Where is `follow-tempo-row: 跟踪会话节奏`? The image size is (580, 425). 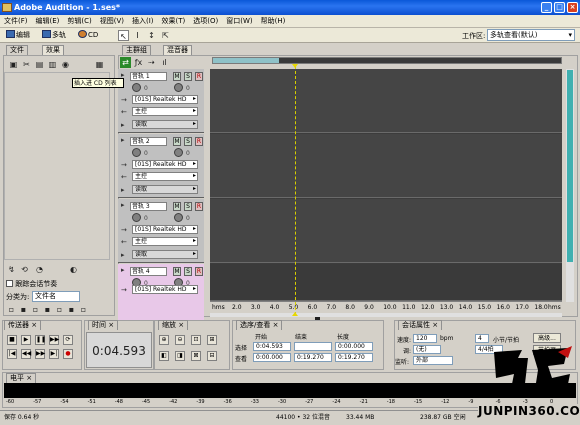 follow-tempo-row: 跟踪会话节奏 is located at coordinates (59, 284).